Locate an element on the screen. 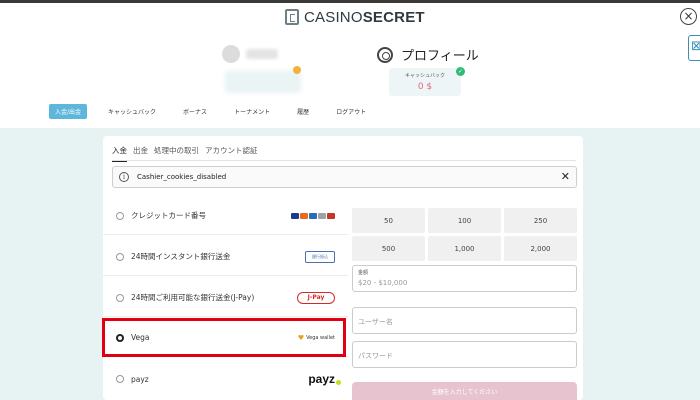 This screenshot has height=400, width=700. method-instant-bank: 24時間インスタント銀行送金 銀行振込 is located at coordinates (225, 257).